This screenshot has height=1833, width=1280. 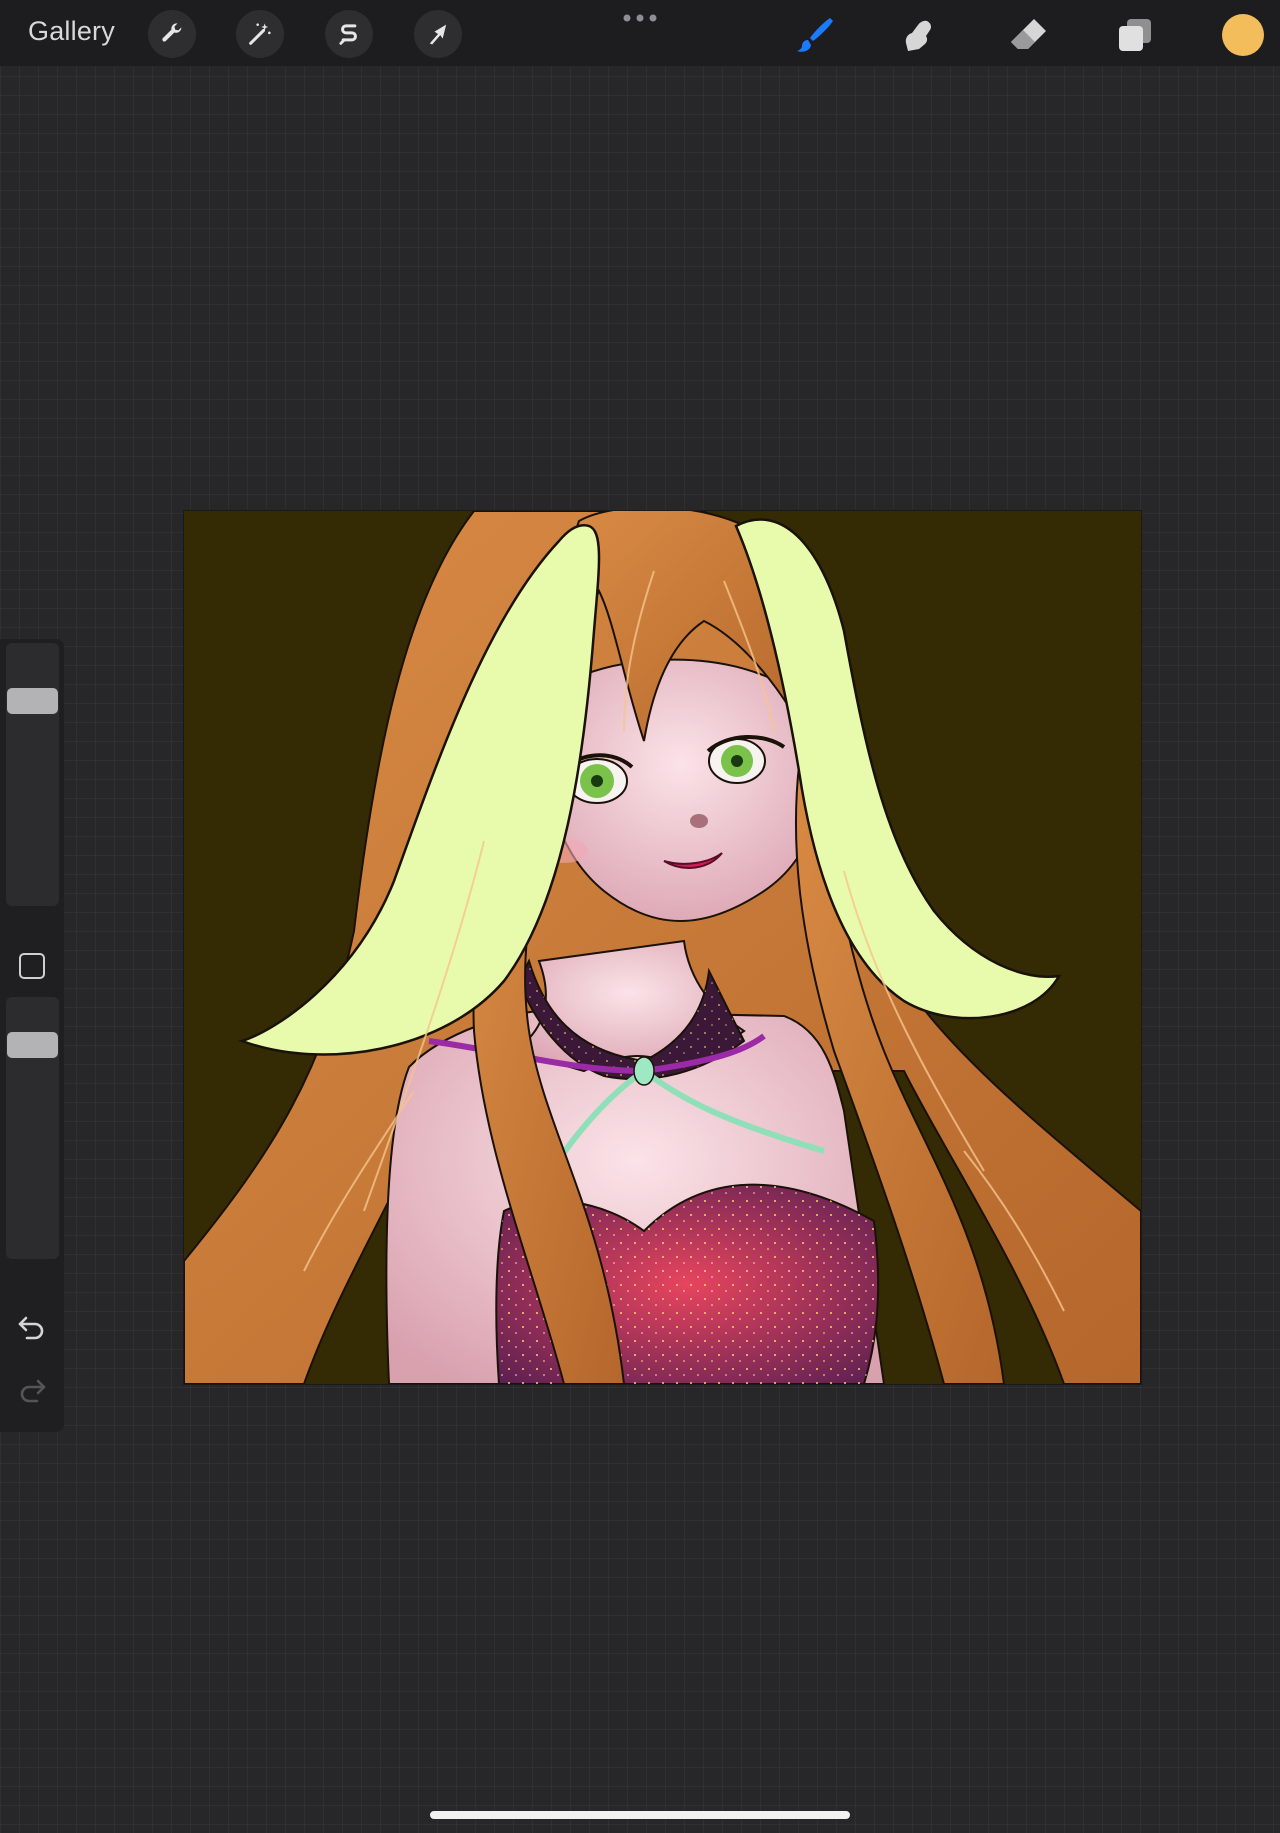 I want to click on color-swatch, so click(x=1243, y=35).